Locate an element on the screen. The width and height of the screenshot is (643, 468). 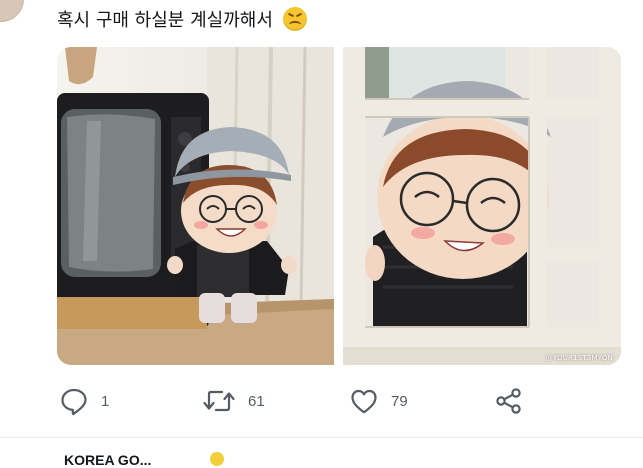
like-count: 79 is located at coordinates (399, 401).